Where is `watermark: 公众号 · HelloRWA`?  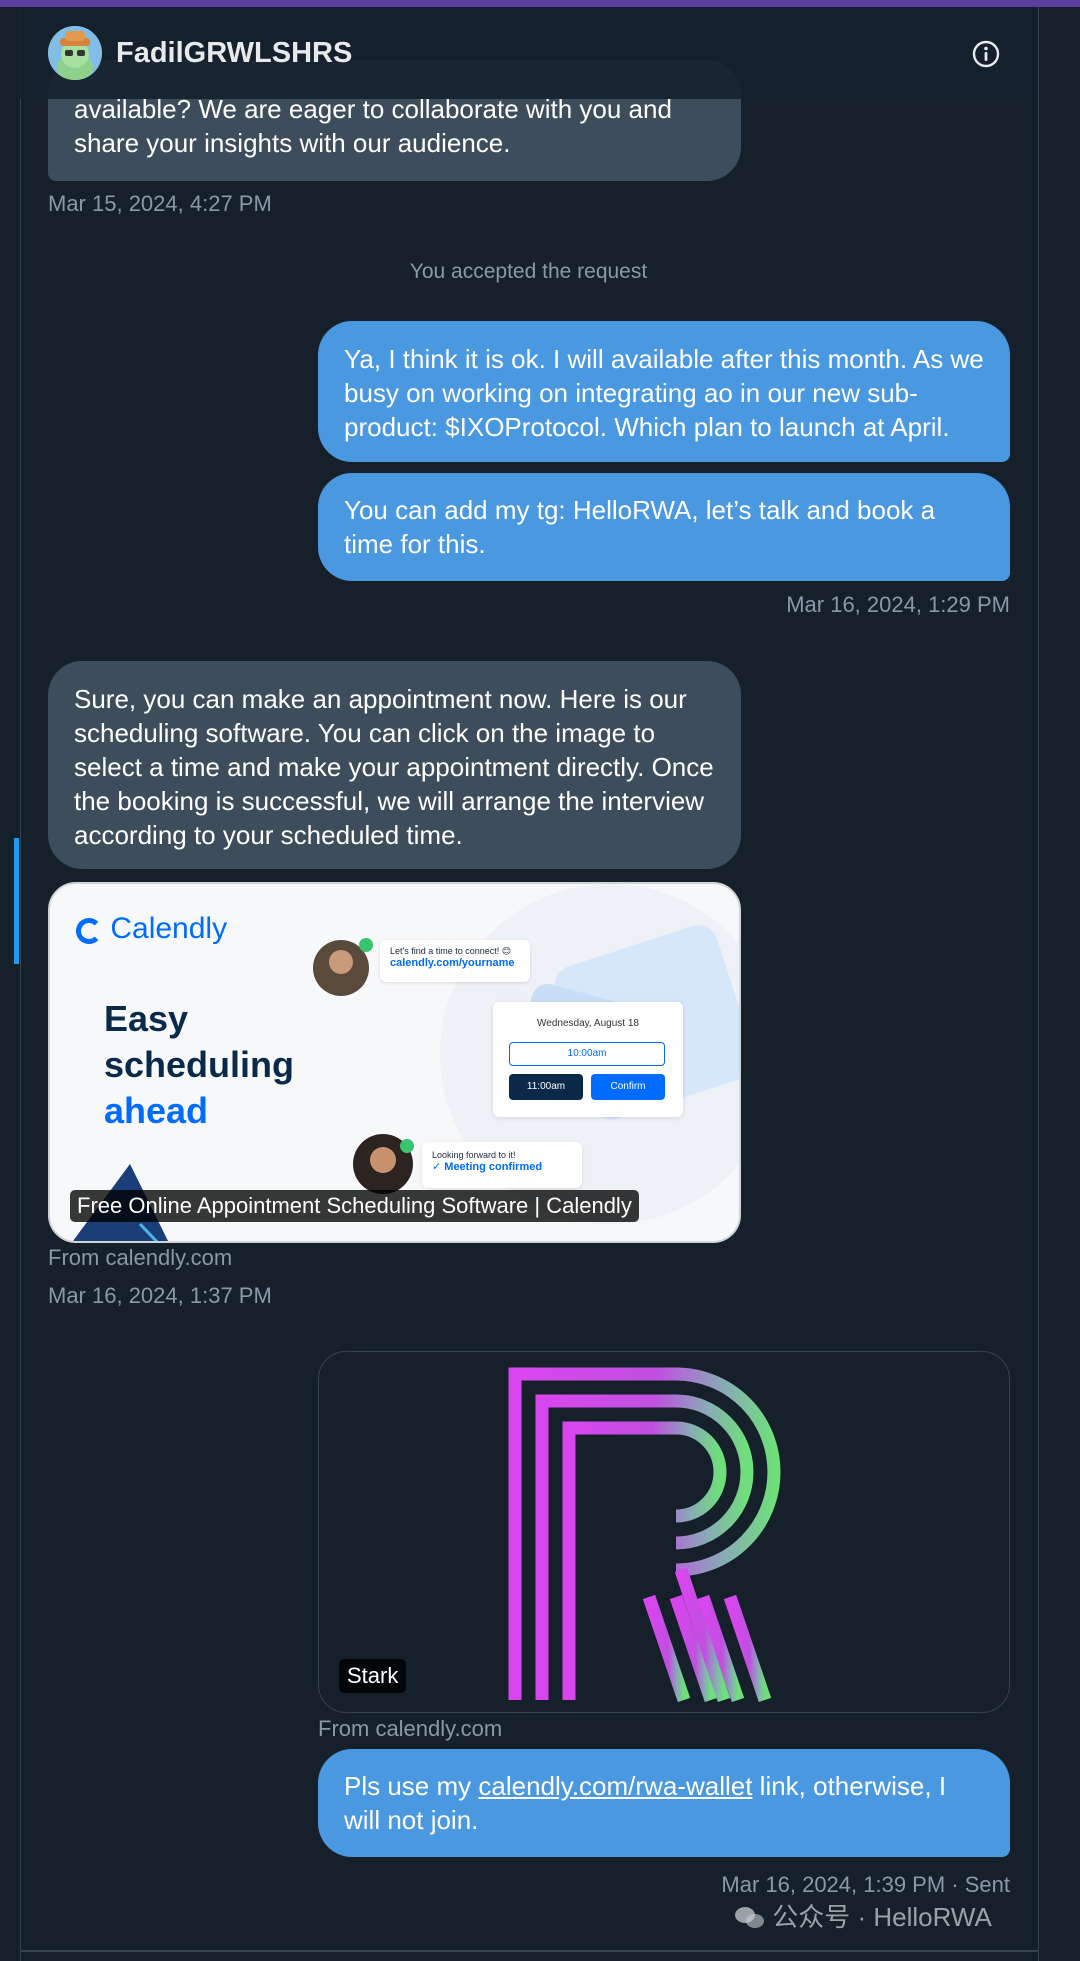 watermark: 公众号 · HelloRWA is located at coordinates (863, 1915).